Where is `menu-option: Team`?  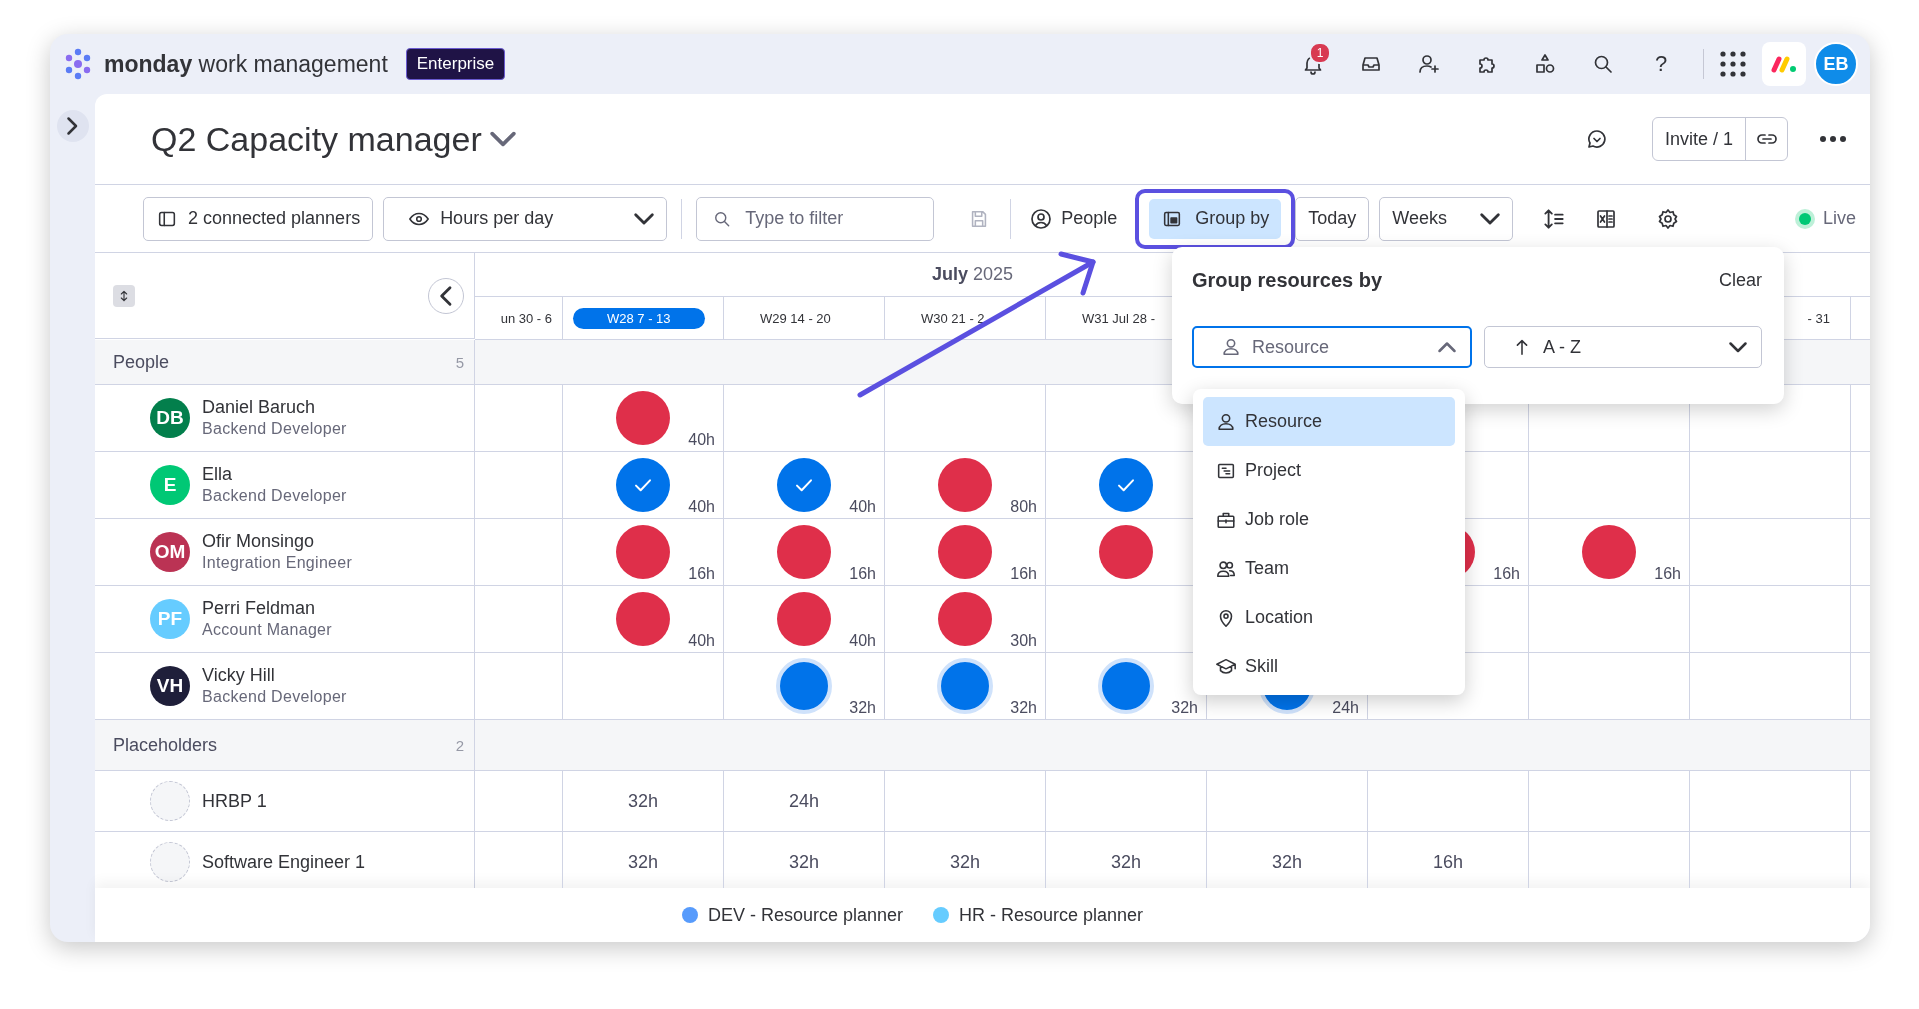 menu-option: Team is located at coordinates (1329, 568).